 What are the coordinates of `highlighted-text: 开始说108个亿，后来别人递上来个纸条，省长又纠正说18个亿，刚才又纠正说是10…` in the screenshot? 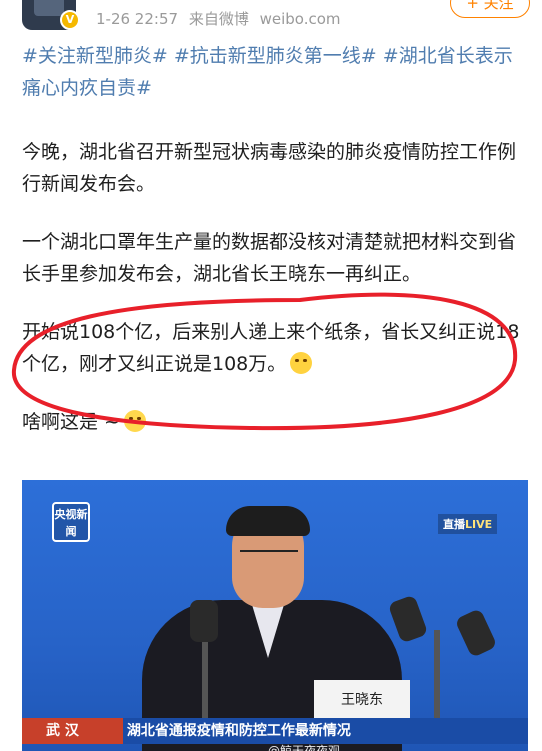 It's located at (271, 348).